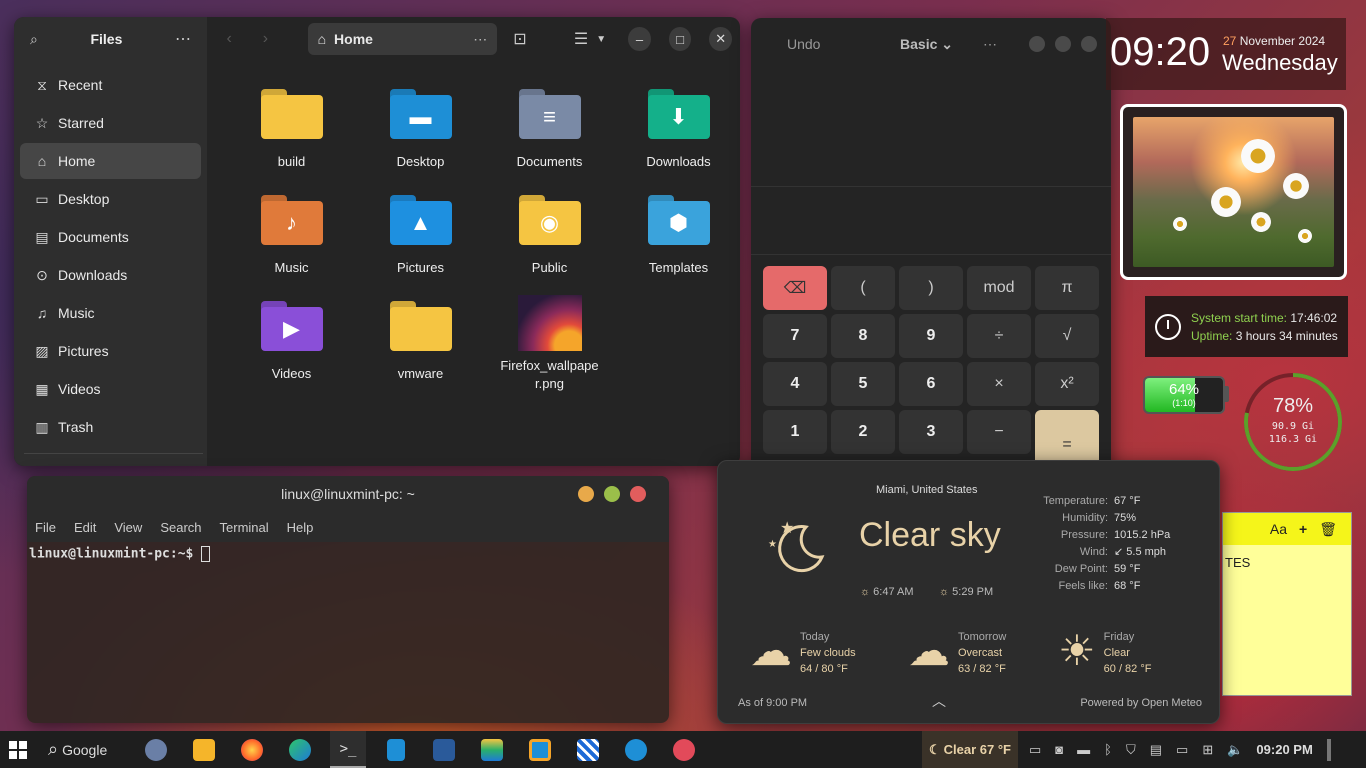  I want to click on one-button: 1, so click(795, 432).